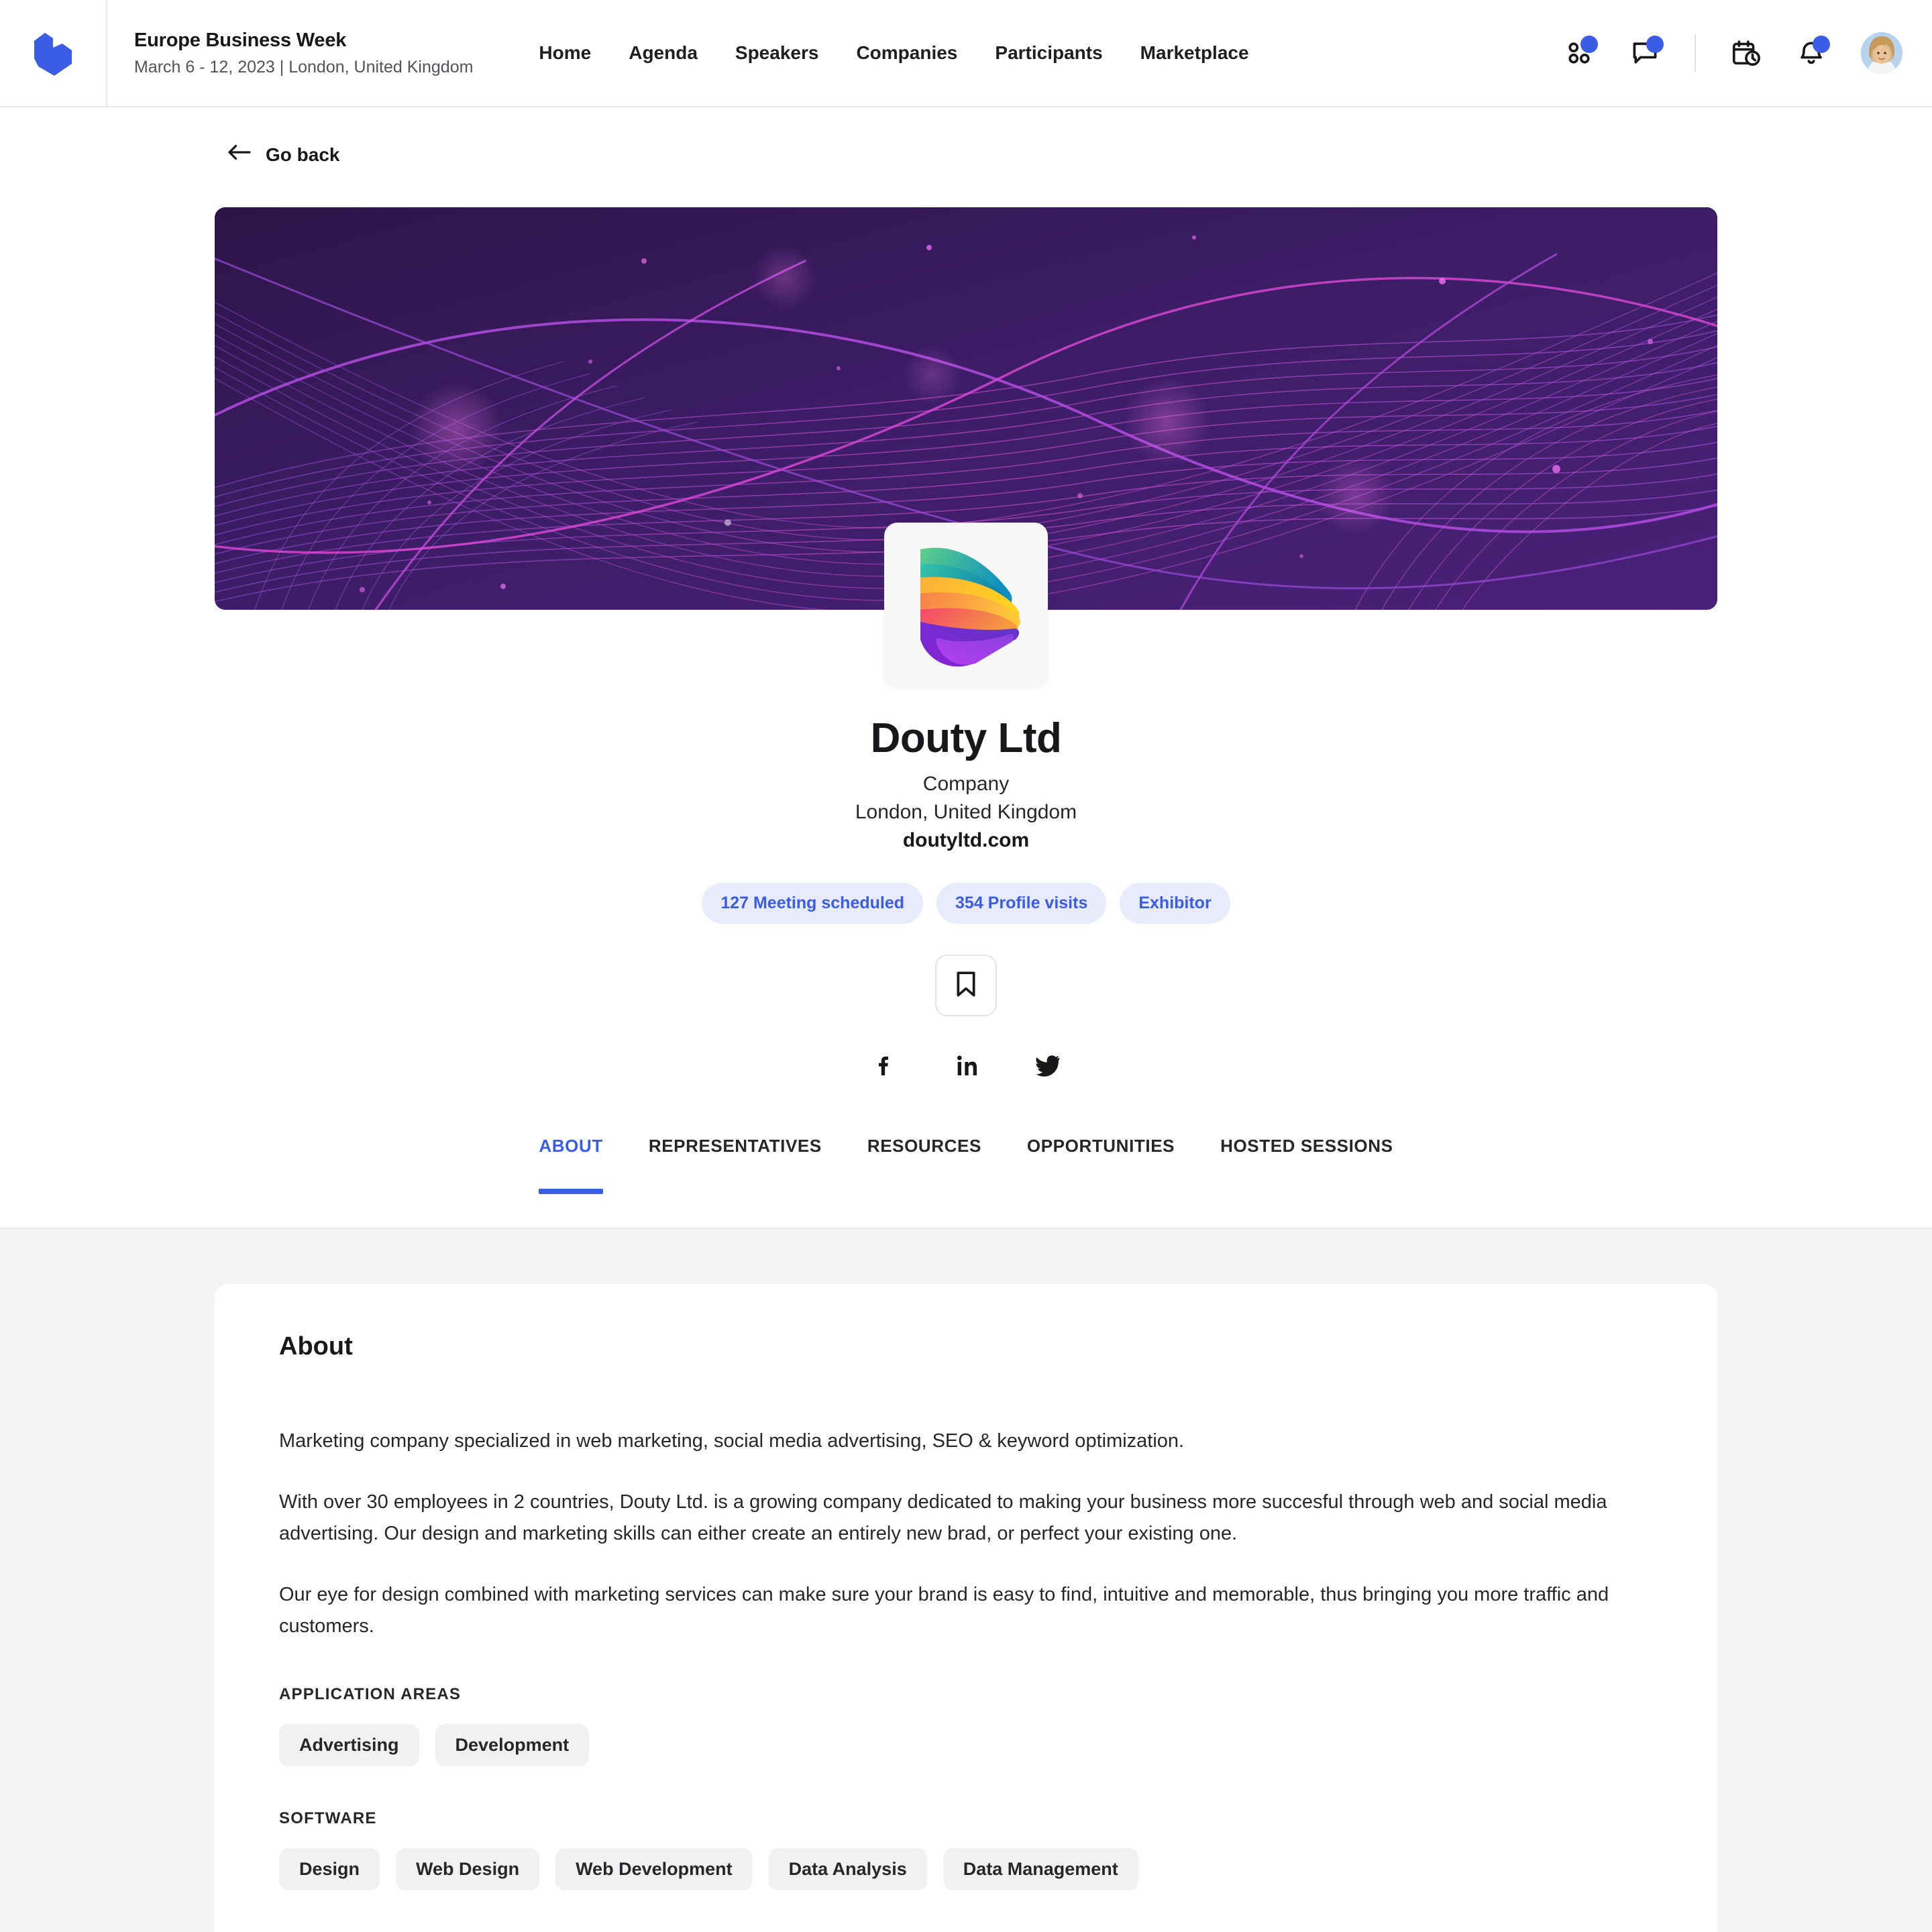 The height and width of the screenshot is (1932, 1932). I want to click on event-title: Europe Business Week, so click(240, 41).